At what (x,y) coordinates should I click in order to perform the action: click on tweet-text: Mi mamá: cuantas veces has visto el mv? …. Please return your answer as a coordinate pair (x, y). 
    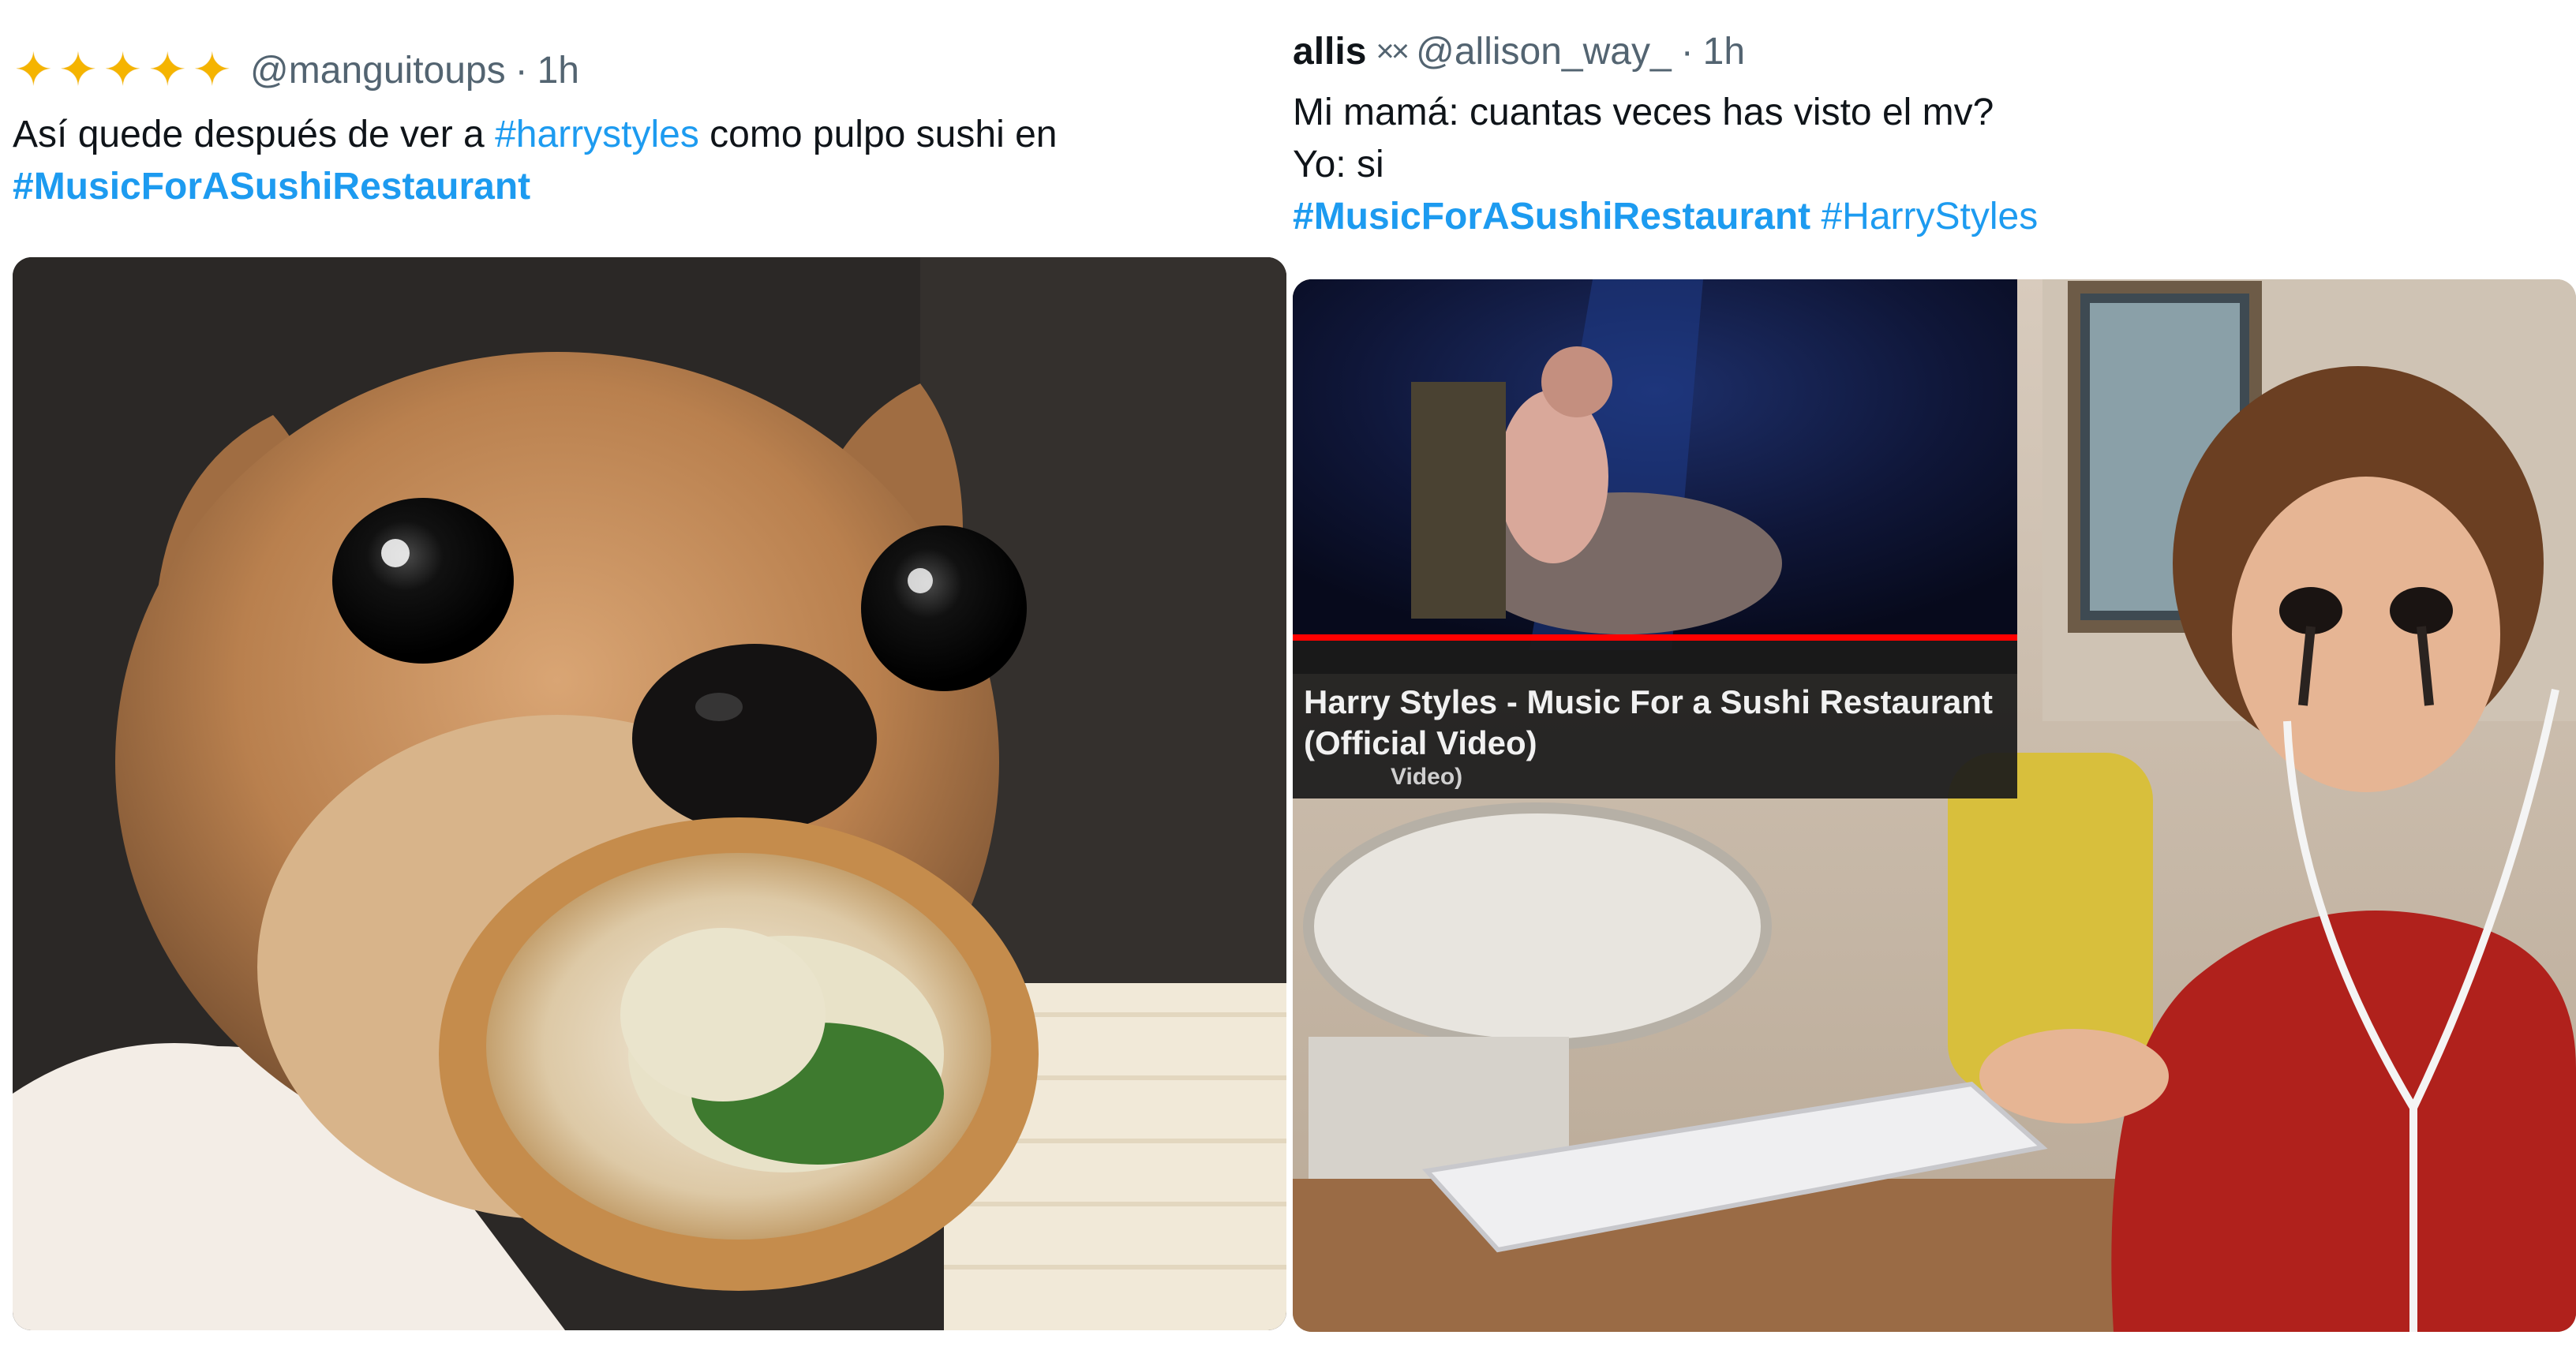
    Looking at the image, I should click on (1665, 165).